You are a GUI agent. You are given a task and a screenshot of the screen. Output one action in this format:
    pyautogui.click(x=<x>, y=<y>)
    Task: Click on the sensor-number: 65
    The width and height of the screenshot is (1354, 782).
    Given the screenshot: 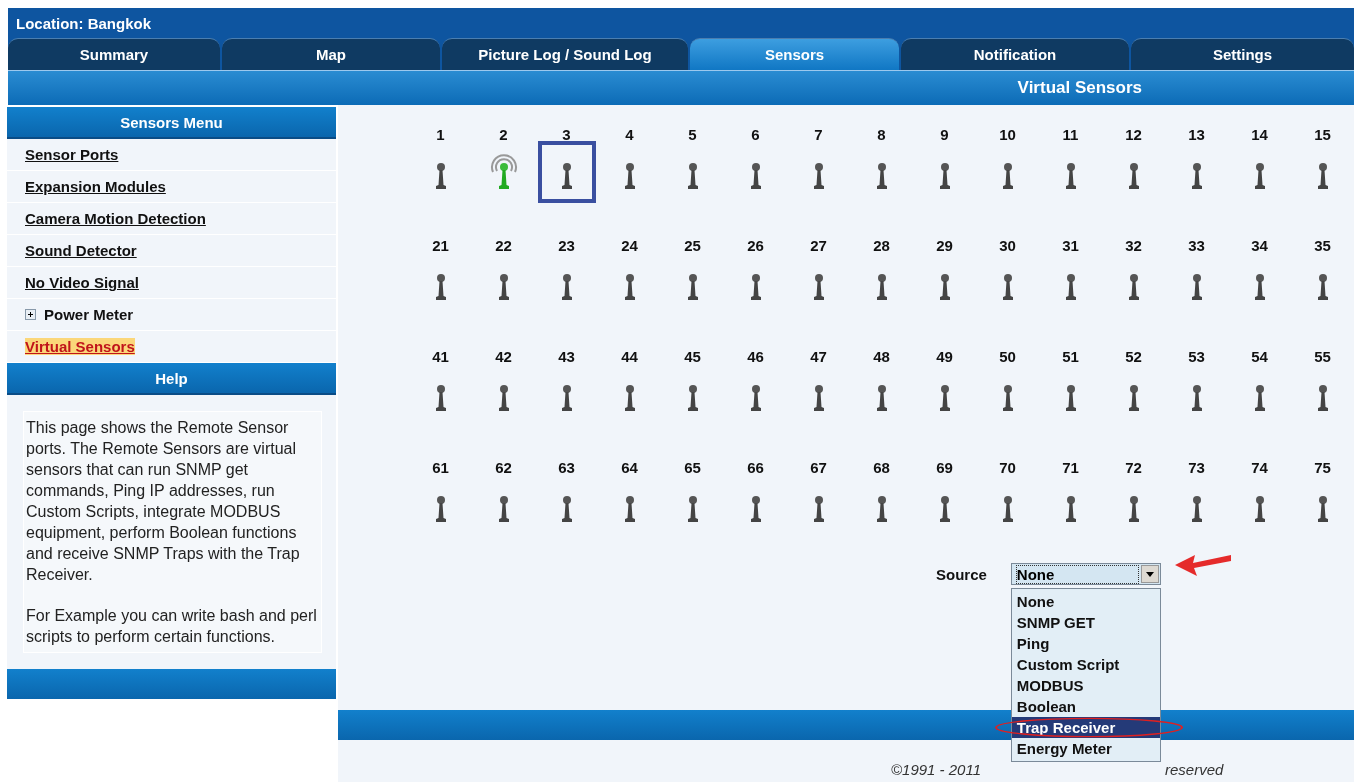 What is the action you would take?
    pyautogui.click(x=692, y=467)
    